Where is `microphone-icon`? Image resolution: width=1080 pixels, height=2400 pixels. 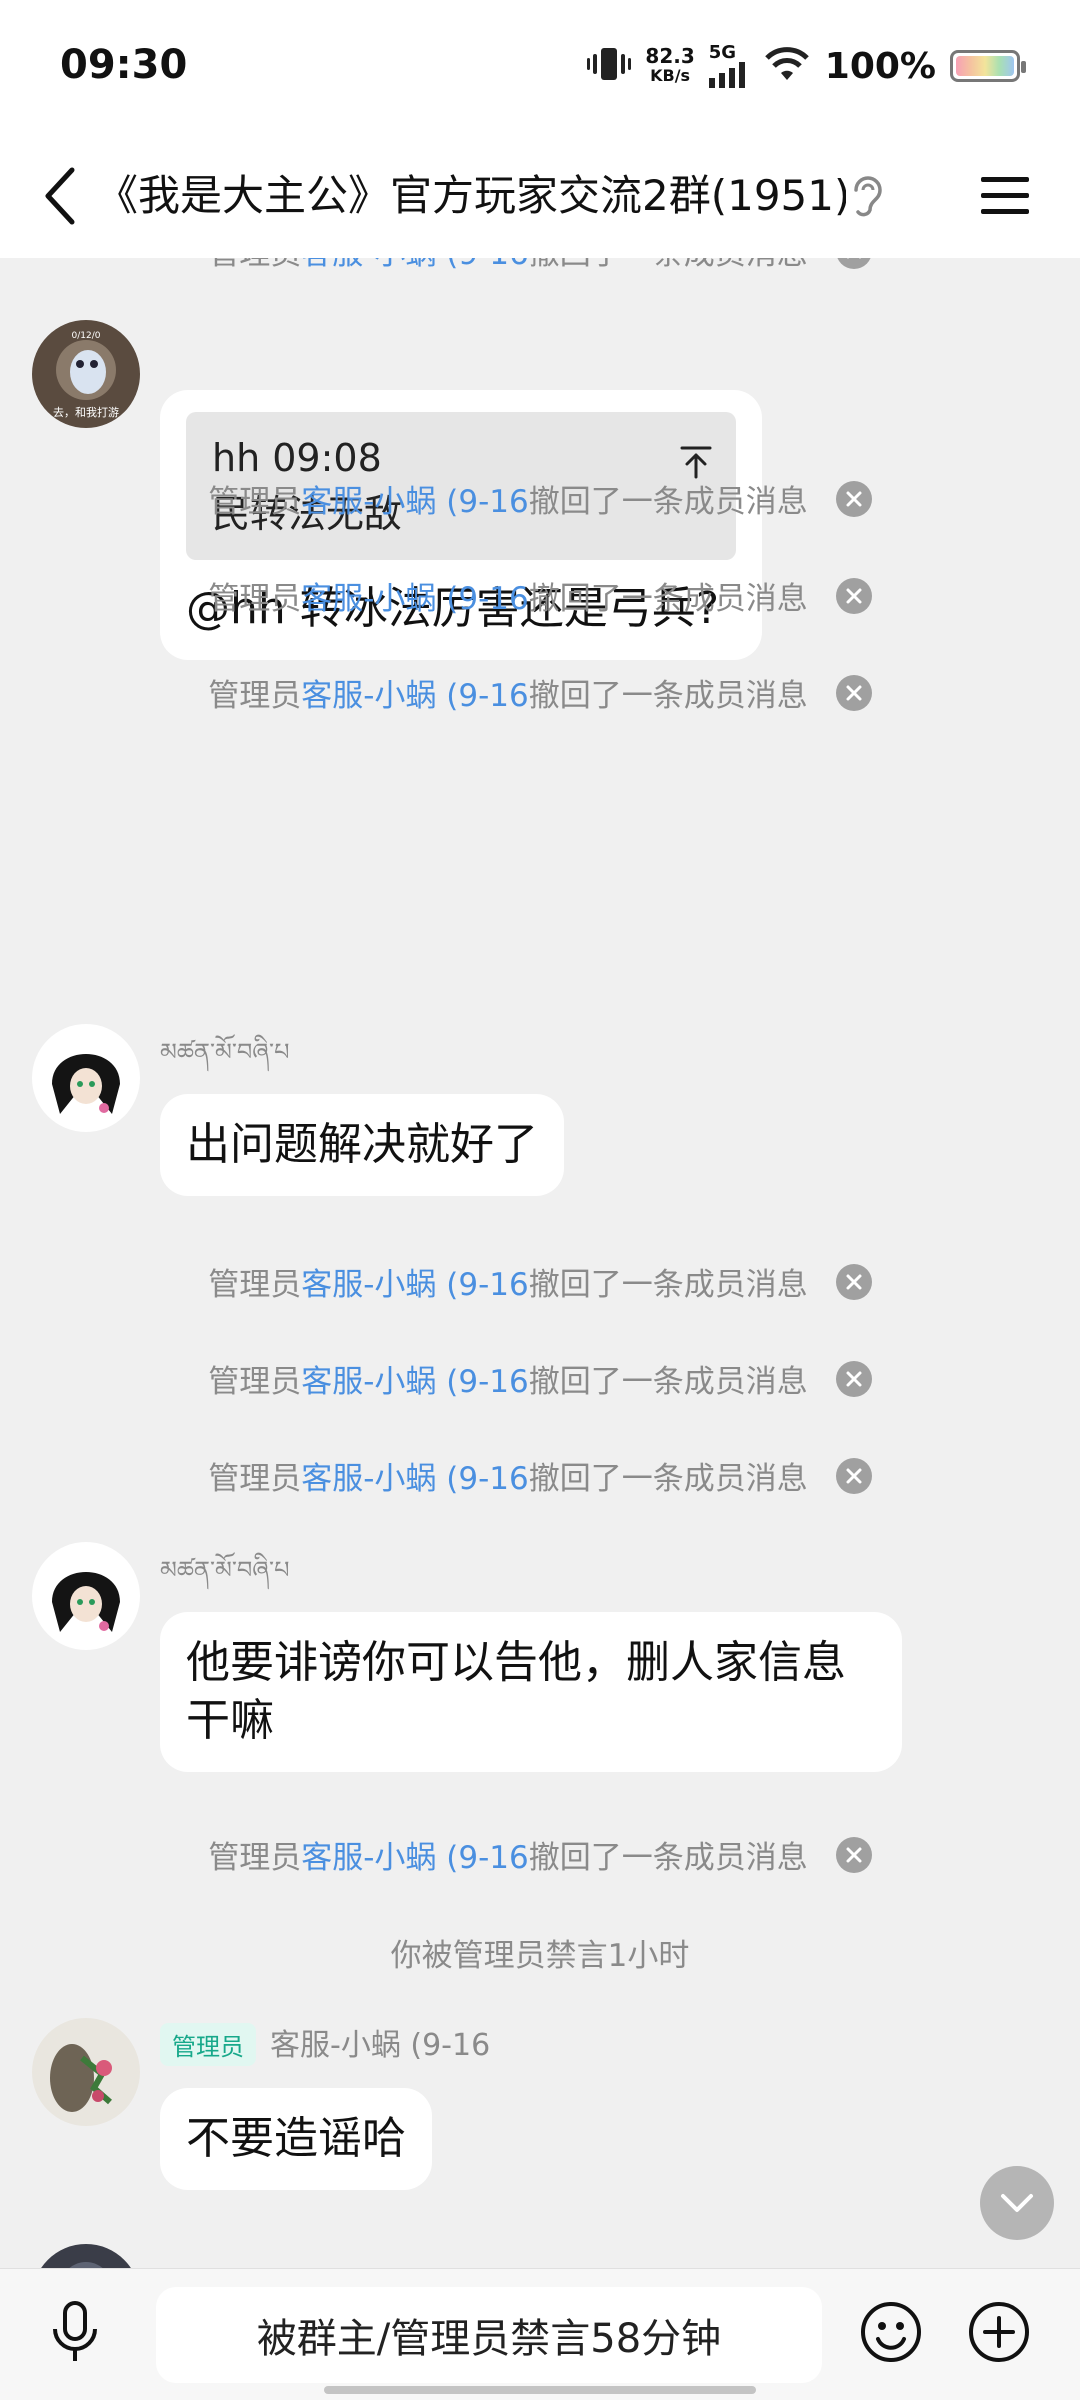 microphone-icon is located at coordinates (75, 2331).